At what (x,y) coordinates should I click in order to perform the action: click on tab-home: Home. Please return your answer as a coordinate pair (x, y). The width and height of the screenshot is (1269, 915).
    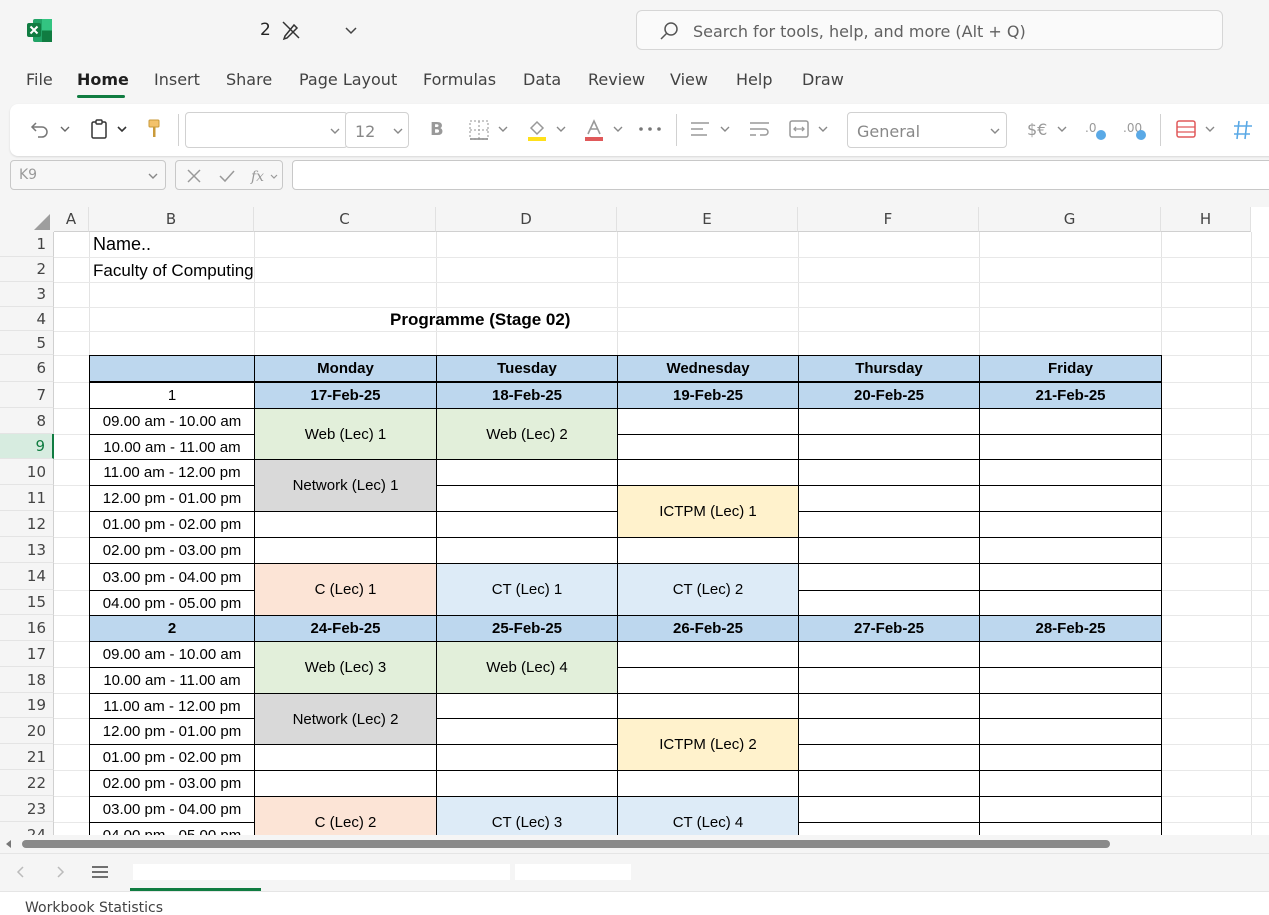
    Looking at the image, I should click on (103, 79).